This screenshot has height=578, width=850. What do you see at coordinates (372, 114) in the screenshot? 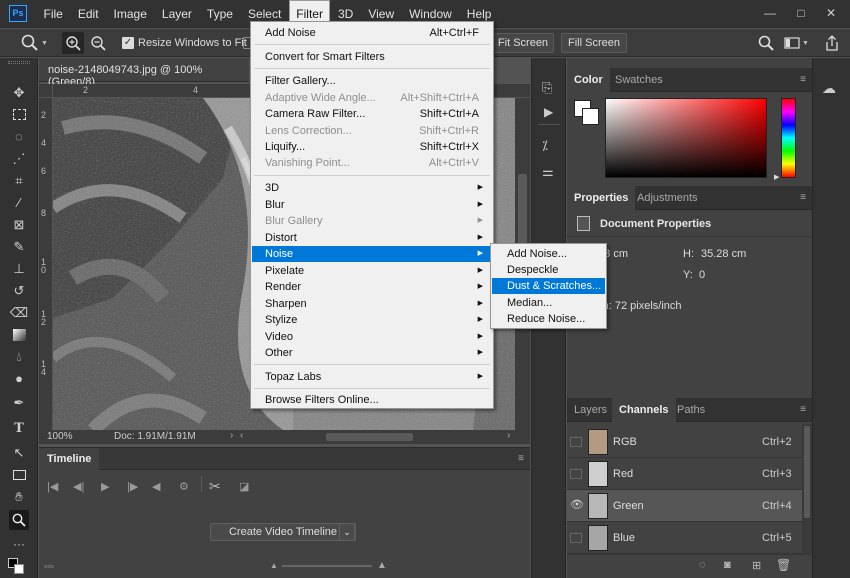
I see `menu-item-camera-raw-filter: Camera Raw Filter... Shift+Ctrl+A` at bounding box center [372, 114].